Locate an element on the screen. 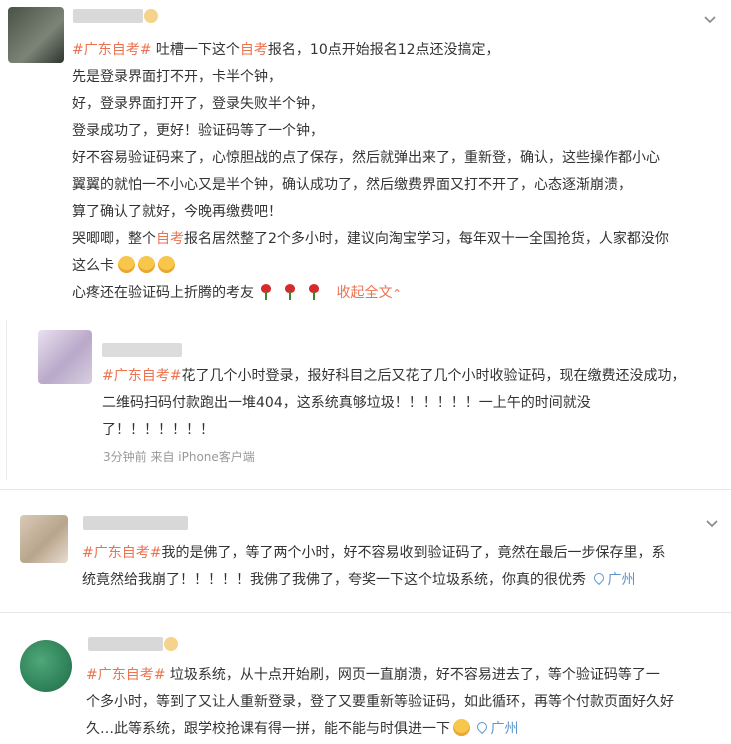 The height and width of the screenshot is (744, 731). post-line-3: 好，登录界面打开了，登录失败半个钟， is located at coordinates (198, 104).